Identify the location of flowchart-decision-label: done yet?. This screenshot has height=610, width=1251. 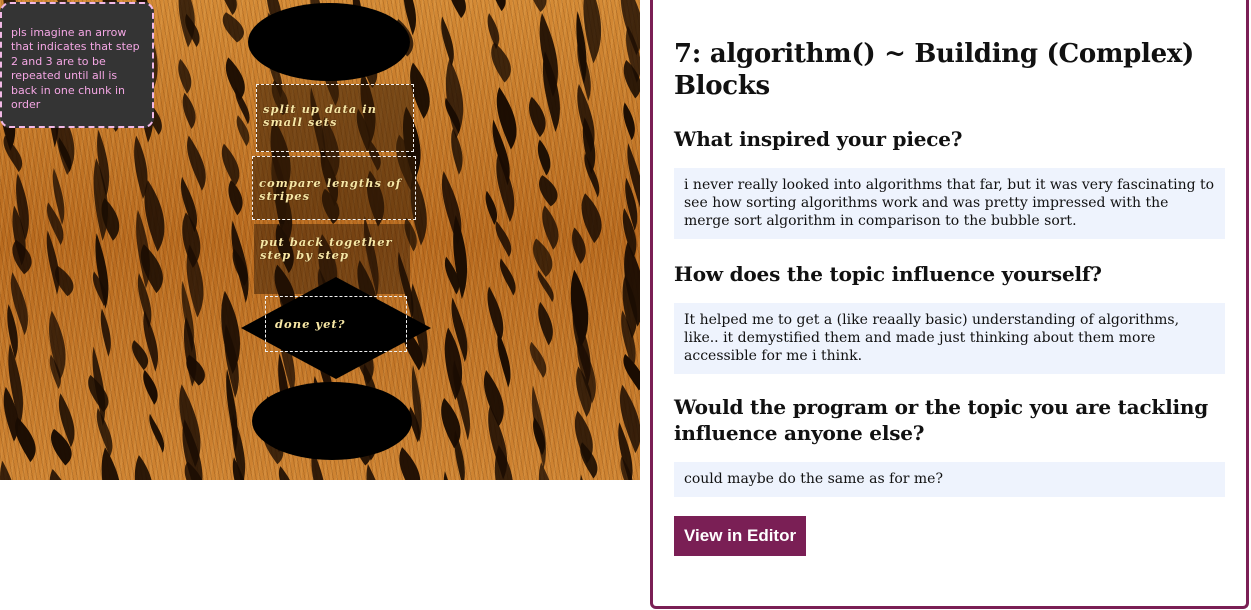
(310, 324).